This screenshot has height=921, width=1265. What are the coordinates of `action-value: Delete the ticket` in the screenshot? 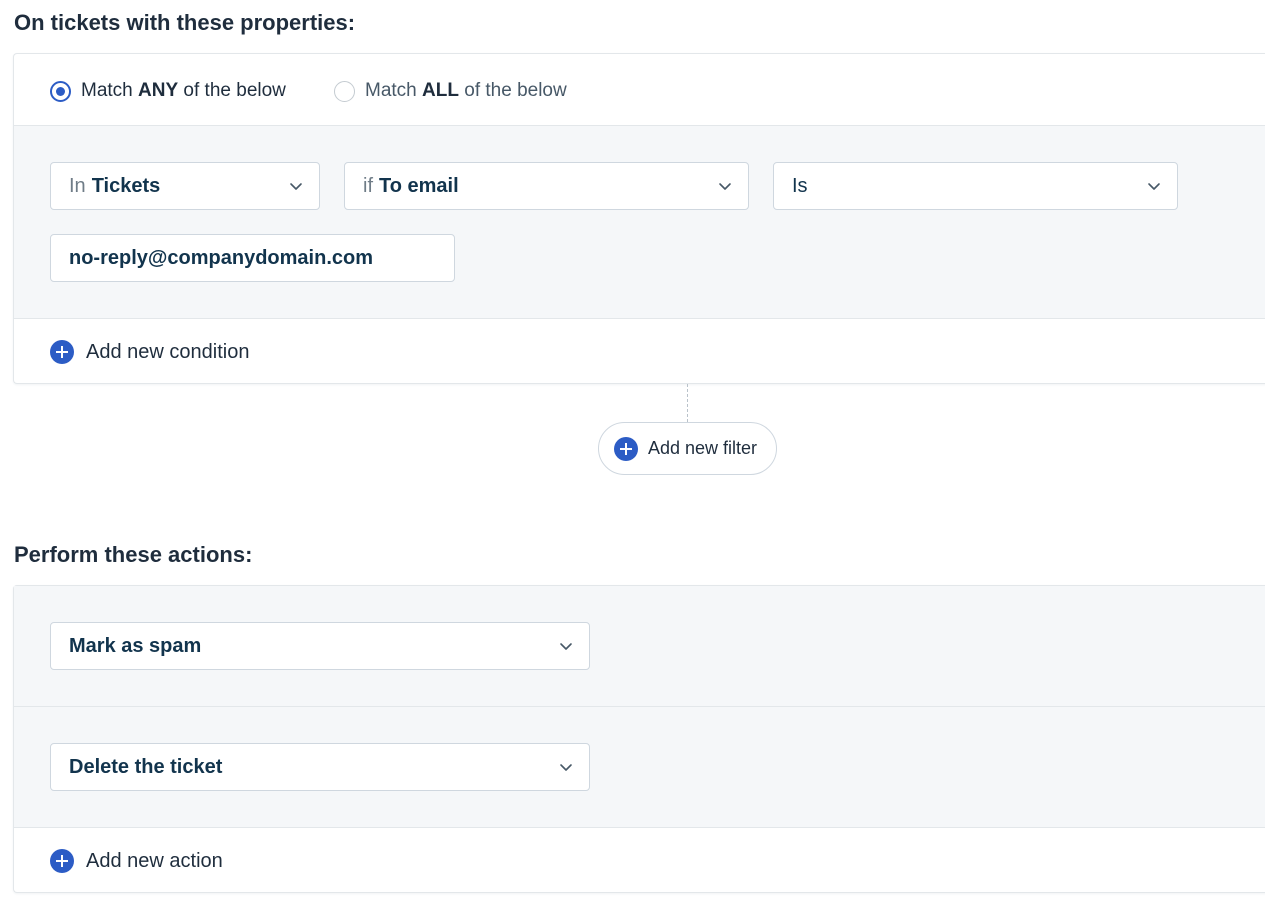 It's located at (146, 766).